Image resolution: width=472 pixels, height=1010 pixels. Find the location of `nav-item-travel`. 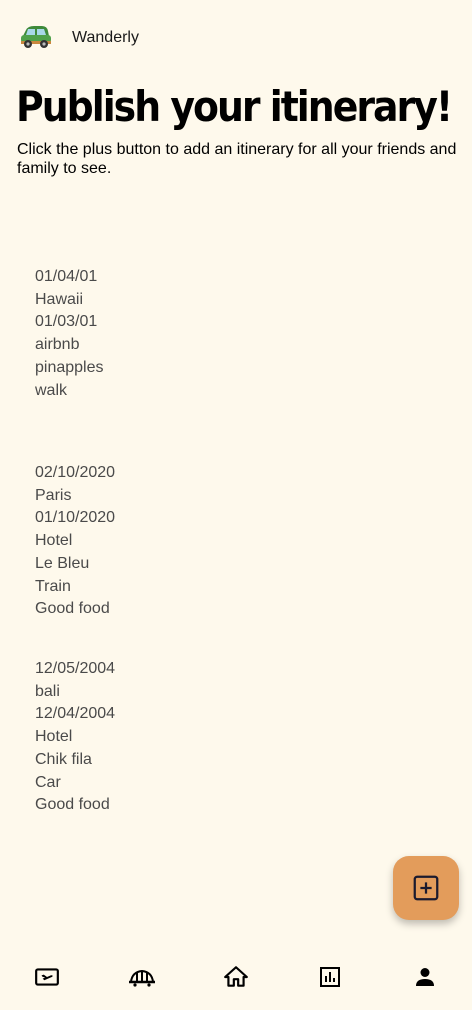

nav-item-travel is located at coordinates (142, 977).